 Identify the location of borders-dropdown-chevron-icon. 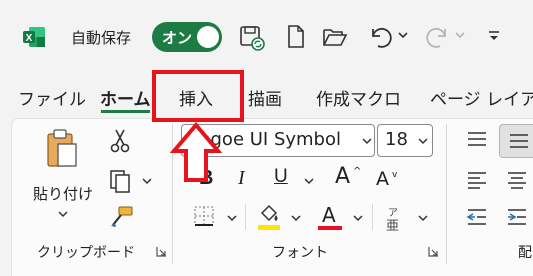
(232, 218).